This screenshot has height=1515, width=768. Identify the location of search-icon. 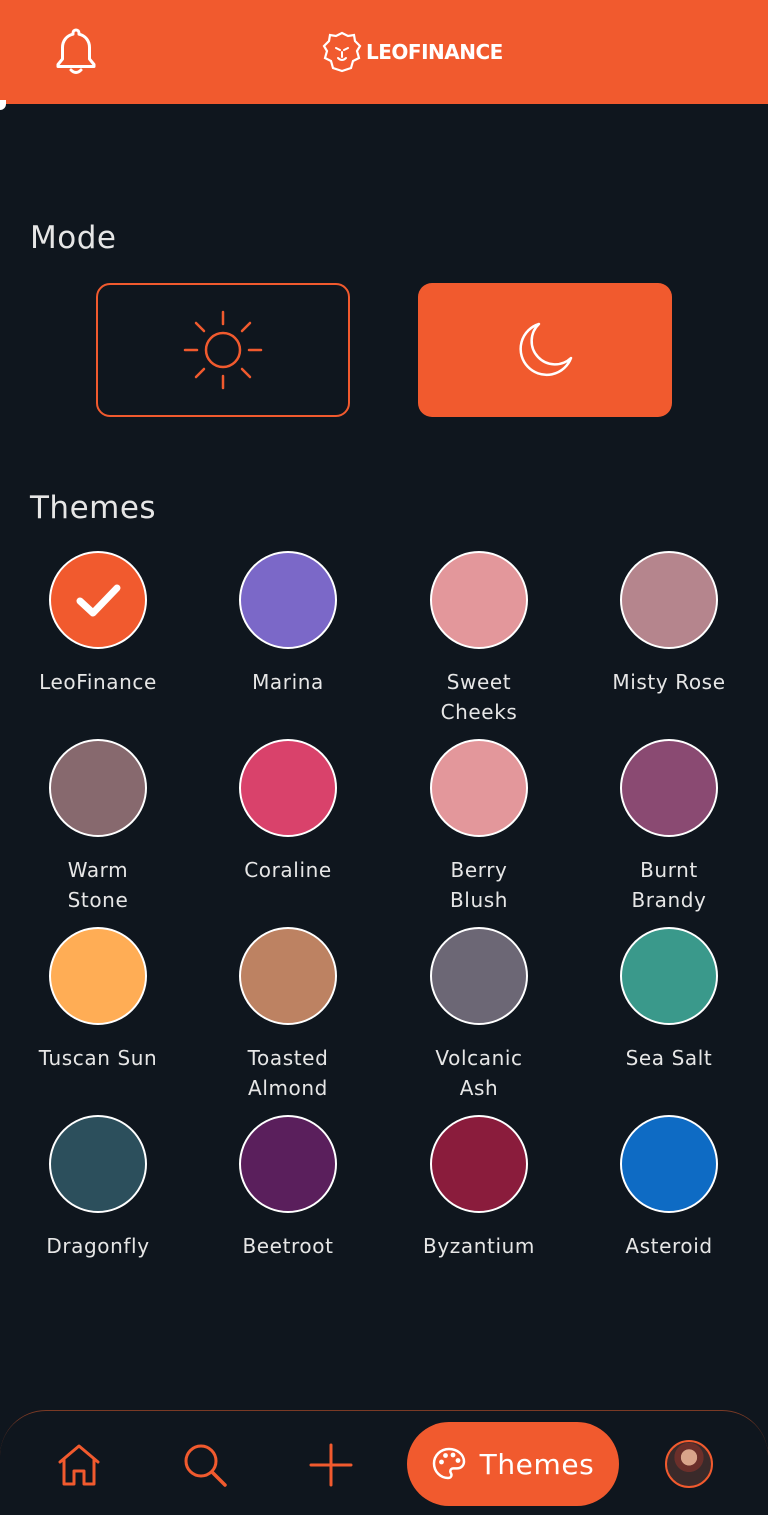
(205, 1465).